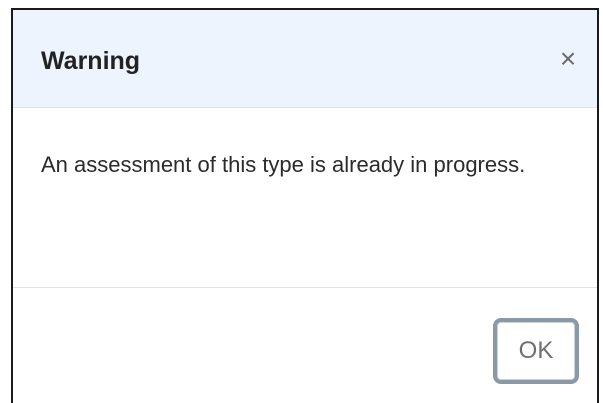  Describe the element at coordinates (91, 61) in the screenshot. I see `dialog-title: Warning` at that location.